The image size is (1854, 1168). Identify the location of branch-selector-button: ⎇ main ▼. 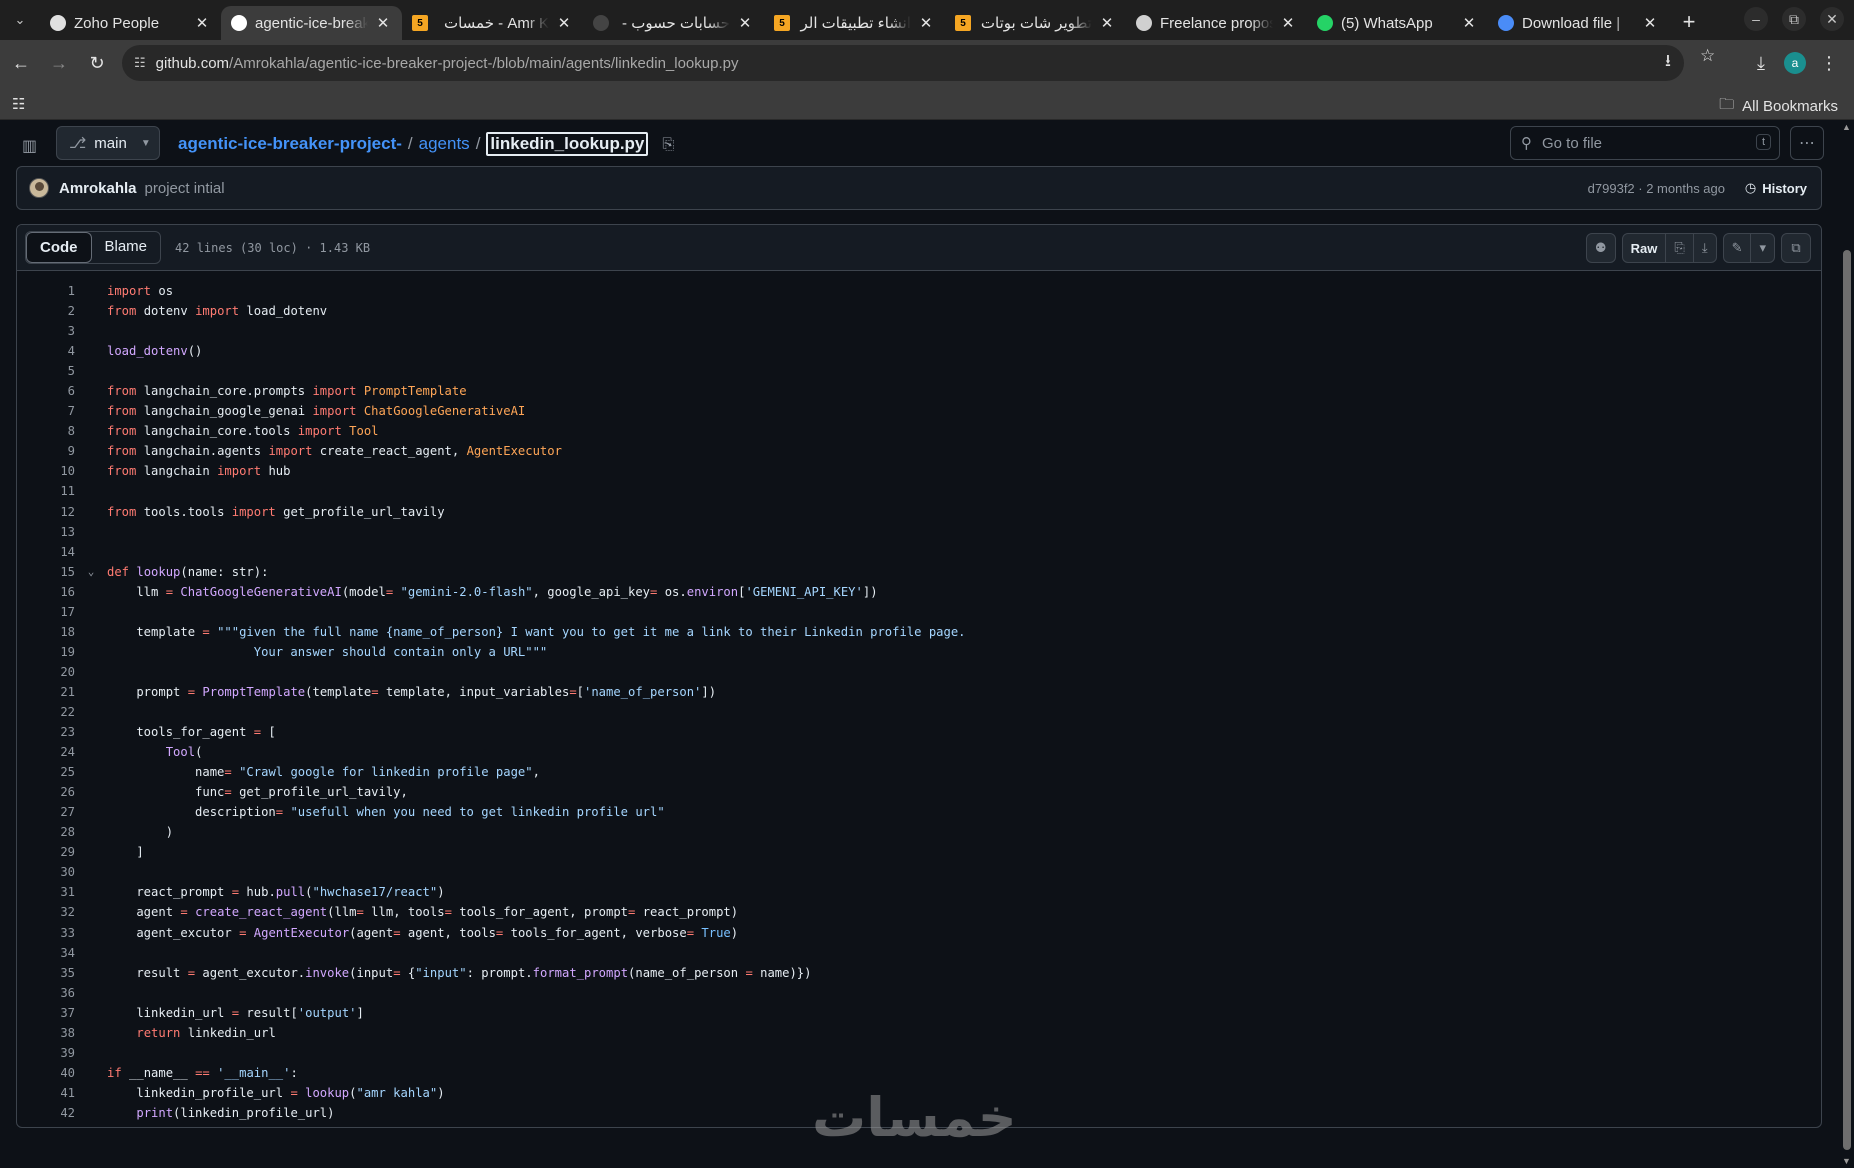
(108, 143).